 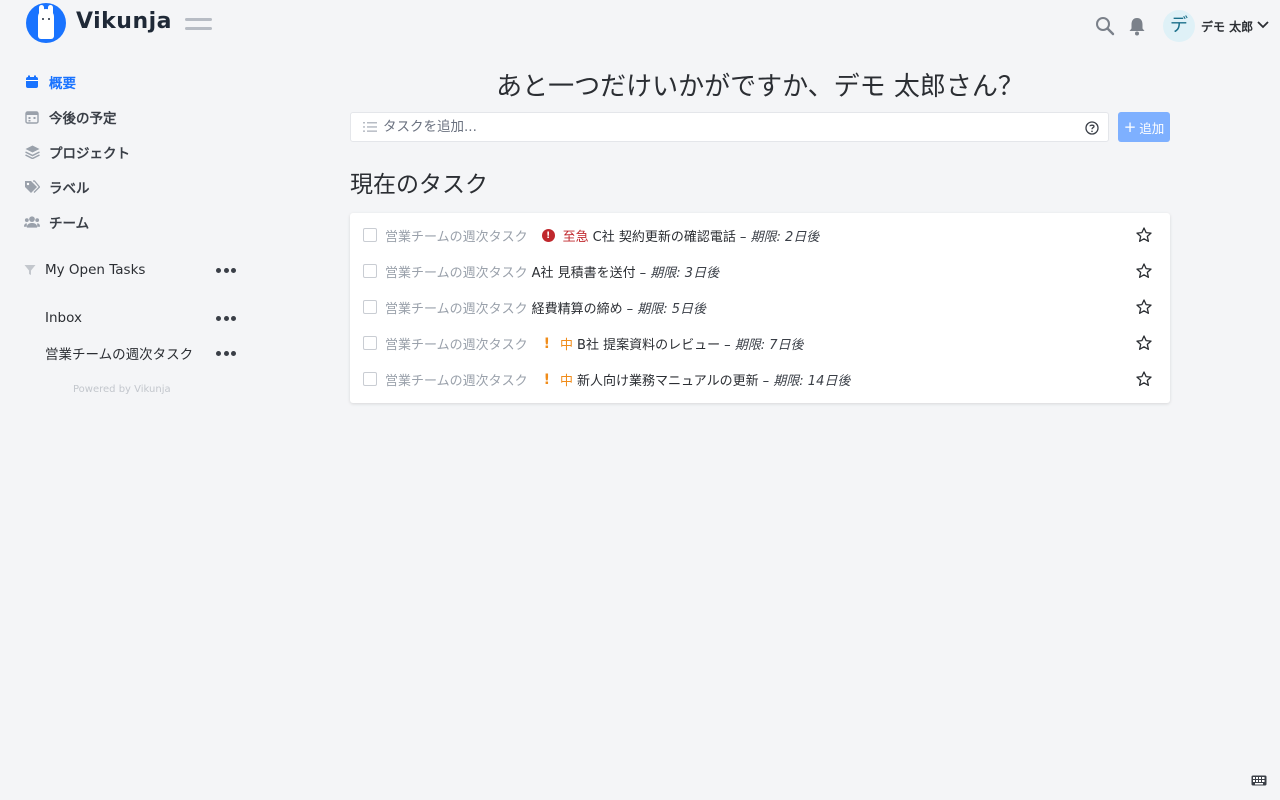 I want to click on task-title: C社 契約更新の確認電話, so click(x=664, y=235).